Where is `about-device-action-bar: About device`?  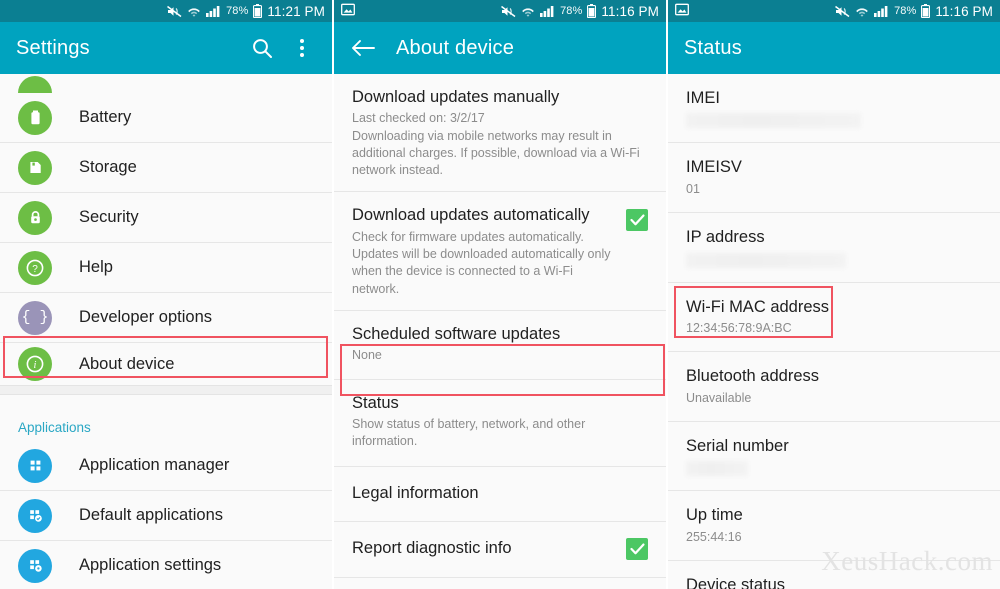 about-device-action-bar: About device is located at coordinates (500, 48).